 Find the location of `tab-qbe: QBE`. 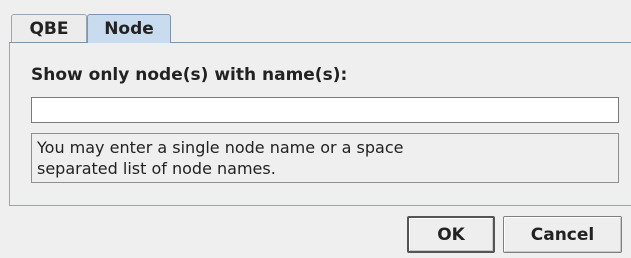

tab-qbe: QBE is located at coordinates (49, 28).